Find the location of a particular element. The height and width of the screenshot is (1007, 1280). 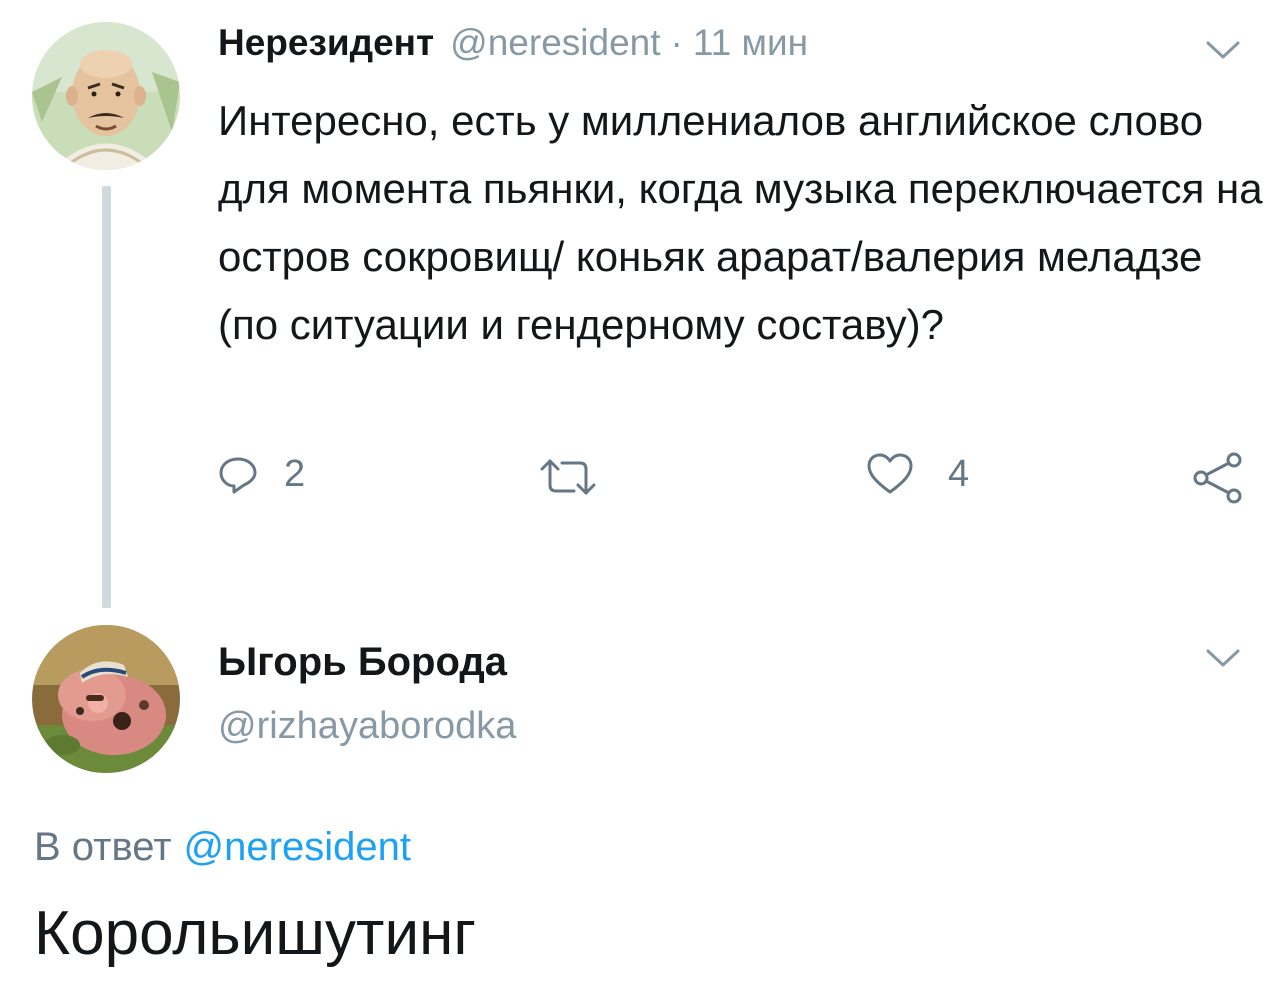

reply-mention-link: @neresident is located at coordinates (297, 847).